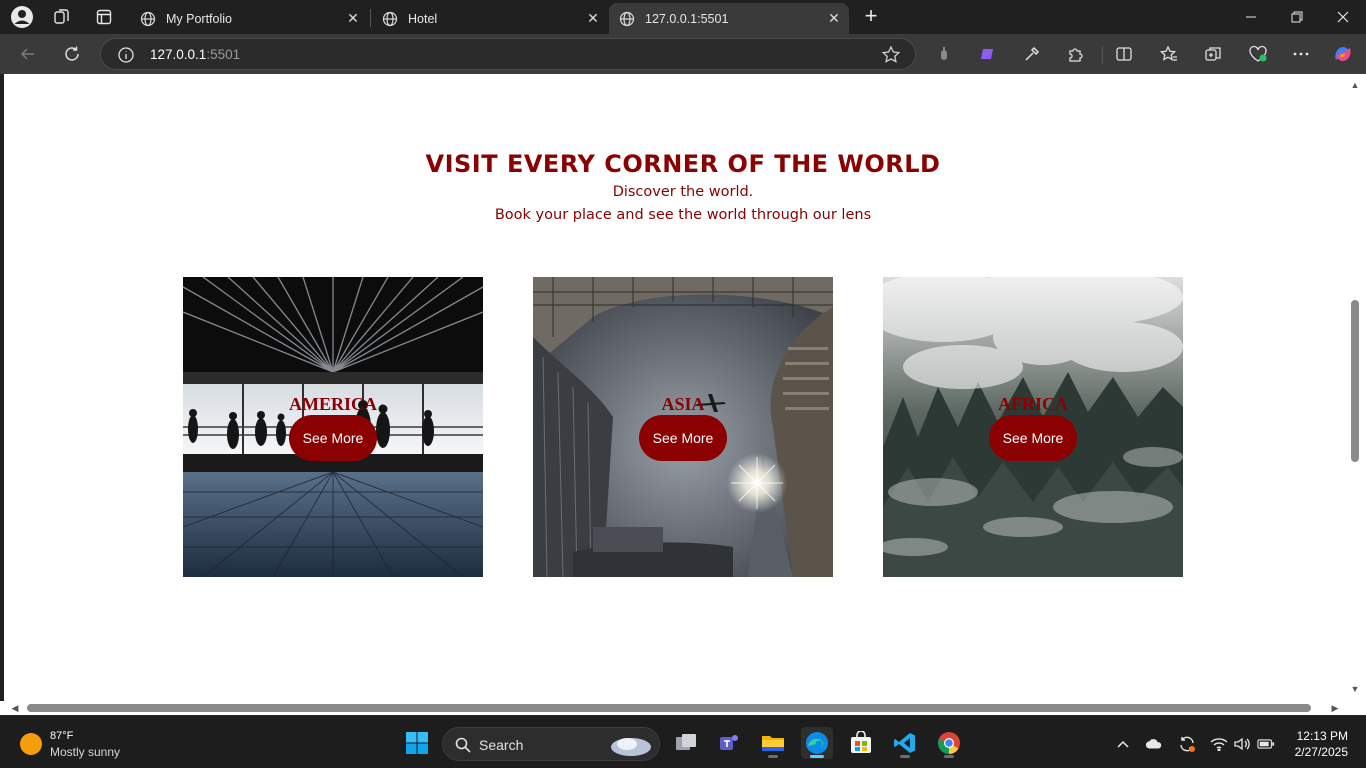  What do you see at coordinates (1355, 689) in the screenshot?
I see `scroll-down-arrow-icon: ▼` at bounding box center [1355, 689].